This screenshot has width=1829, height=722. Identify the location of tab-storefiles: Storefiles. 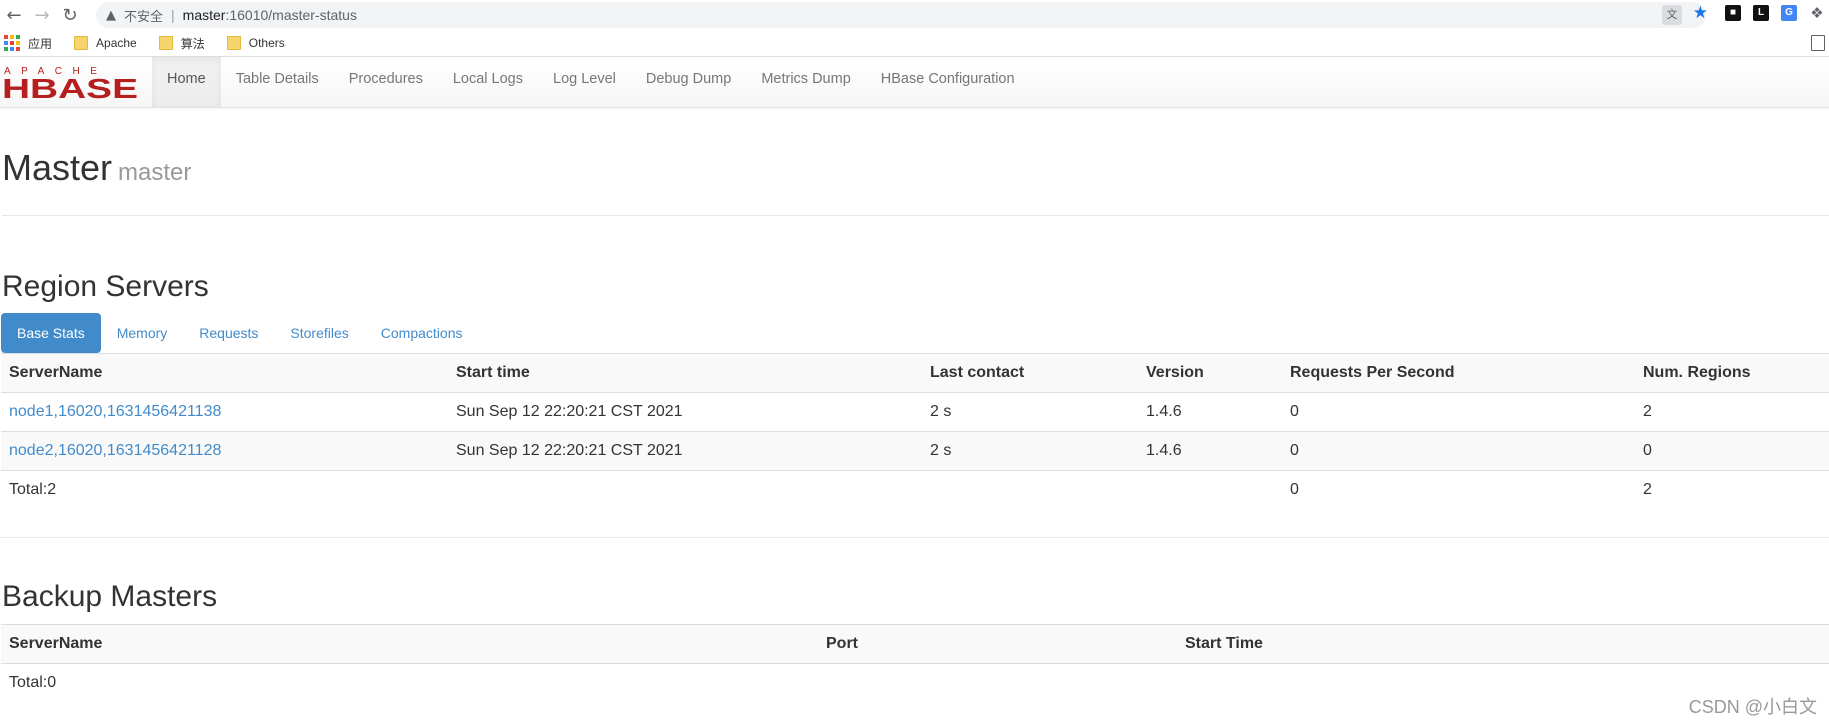
(319, 333).